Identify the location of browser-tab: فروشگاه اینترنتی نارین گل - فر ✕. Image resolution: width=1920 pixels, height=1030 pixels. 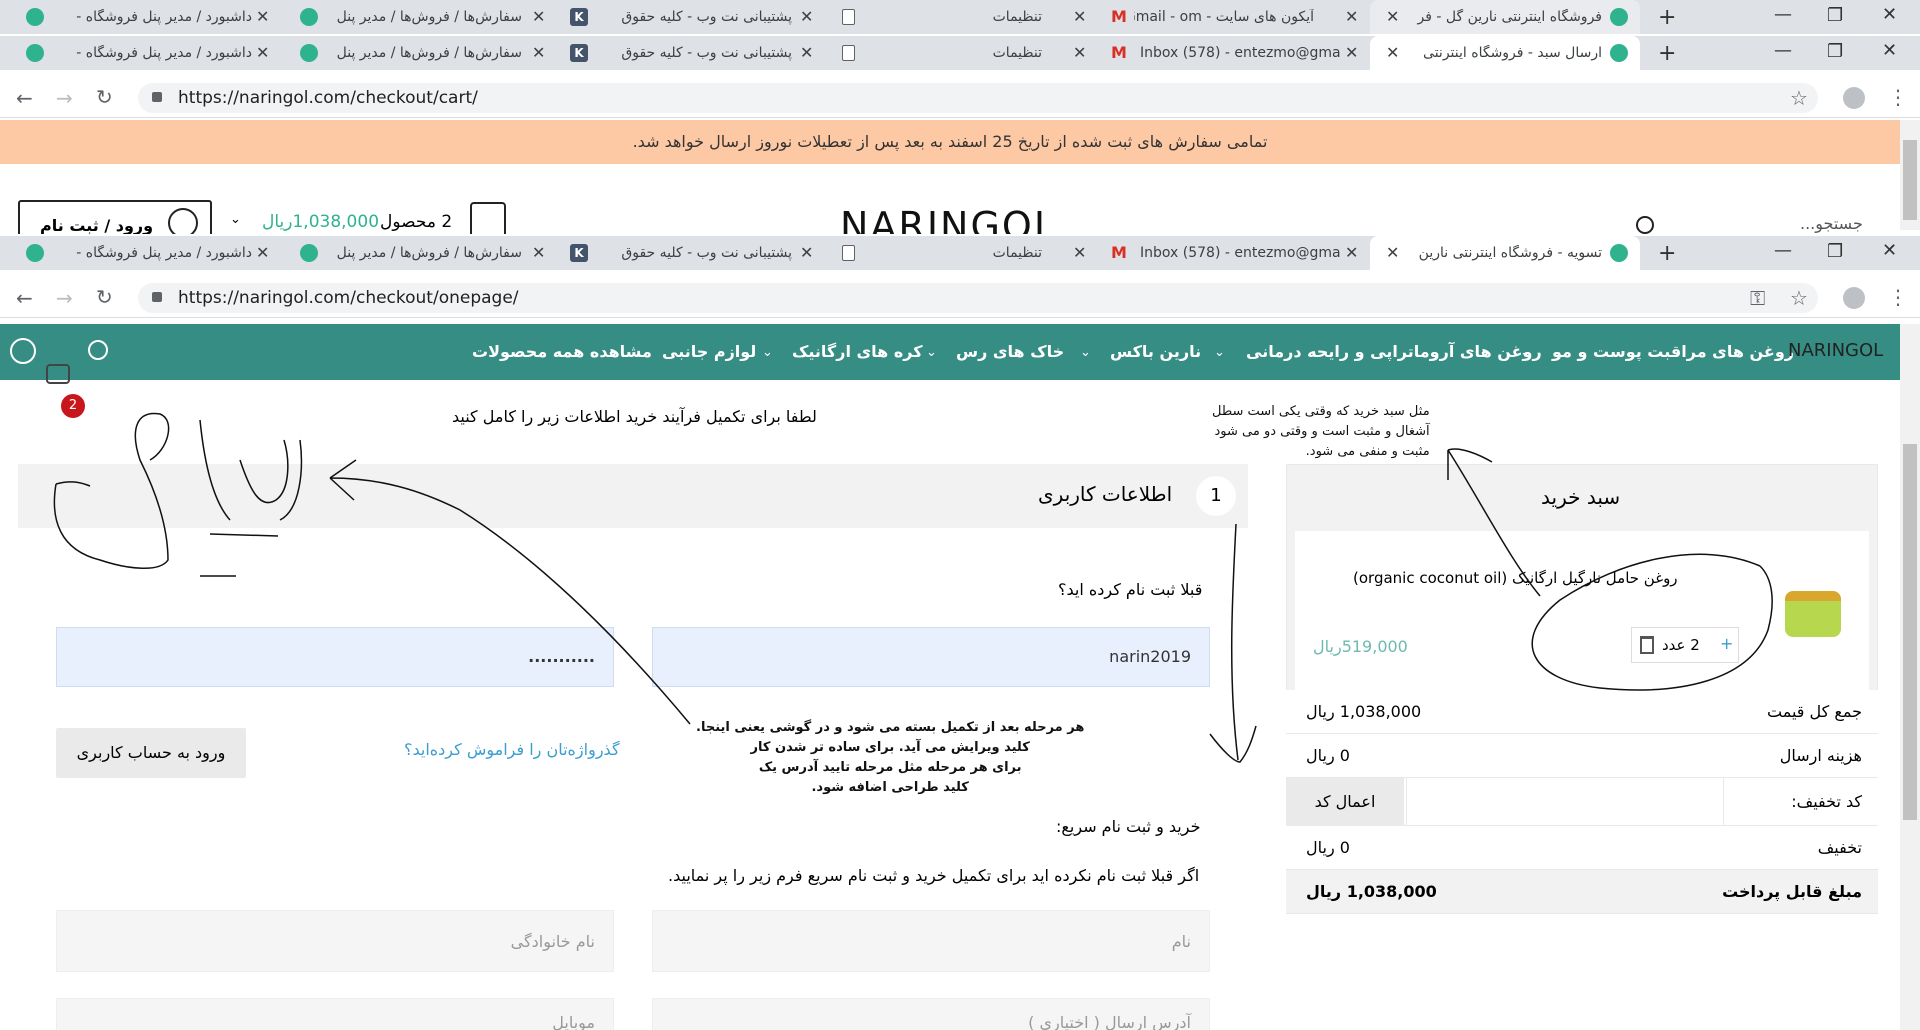
(1505, 17).